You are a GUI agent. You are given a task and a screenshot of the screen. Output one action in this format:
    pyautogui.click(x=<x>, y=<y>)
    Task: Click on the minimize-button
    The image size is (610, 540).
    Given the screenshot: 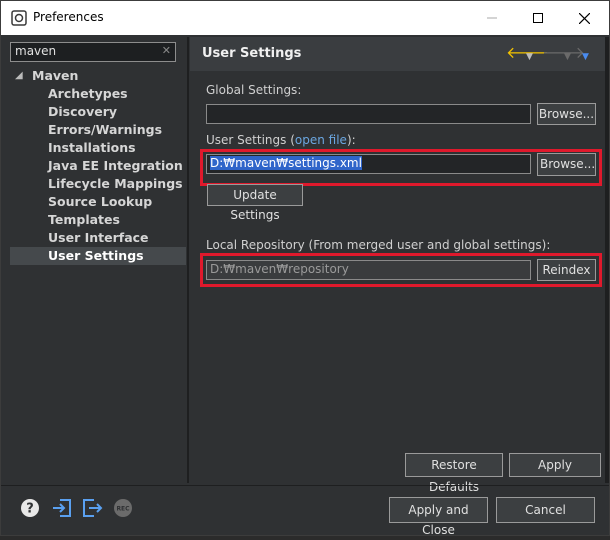 What is the action you would take?
    pyautogui.click(x=492, y=18)
    